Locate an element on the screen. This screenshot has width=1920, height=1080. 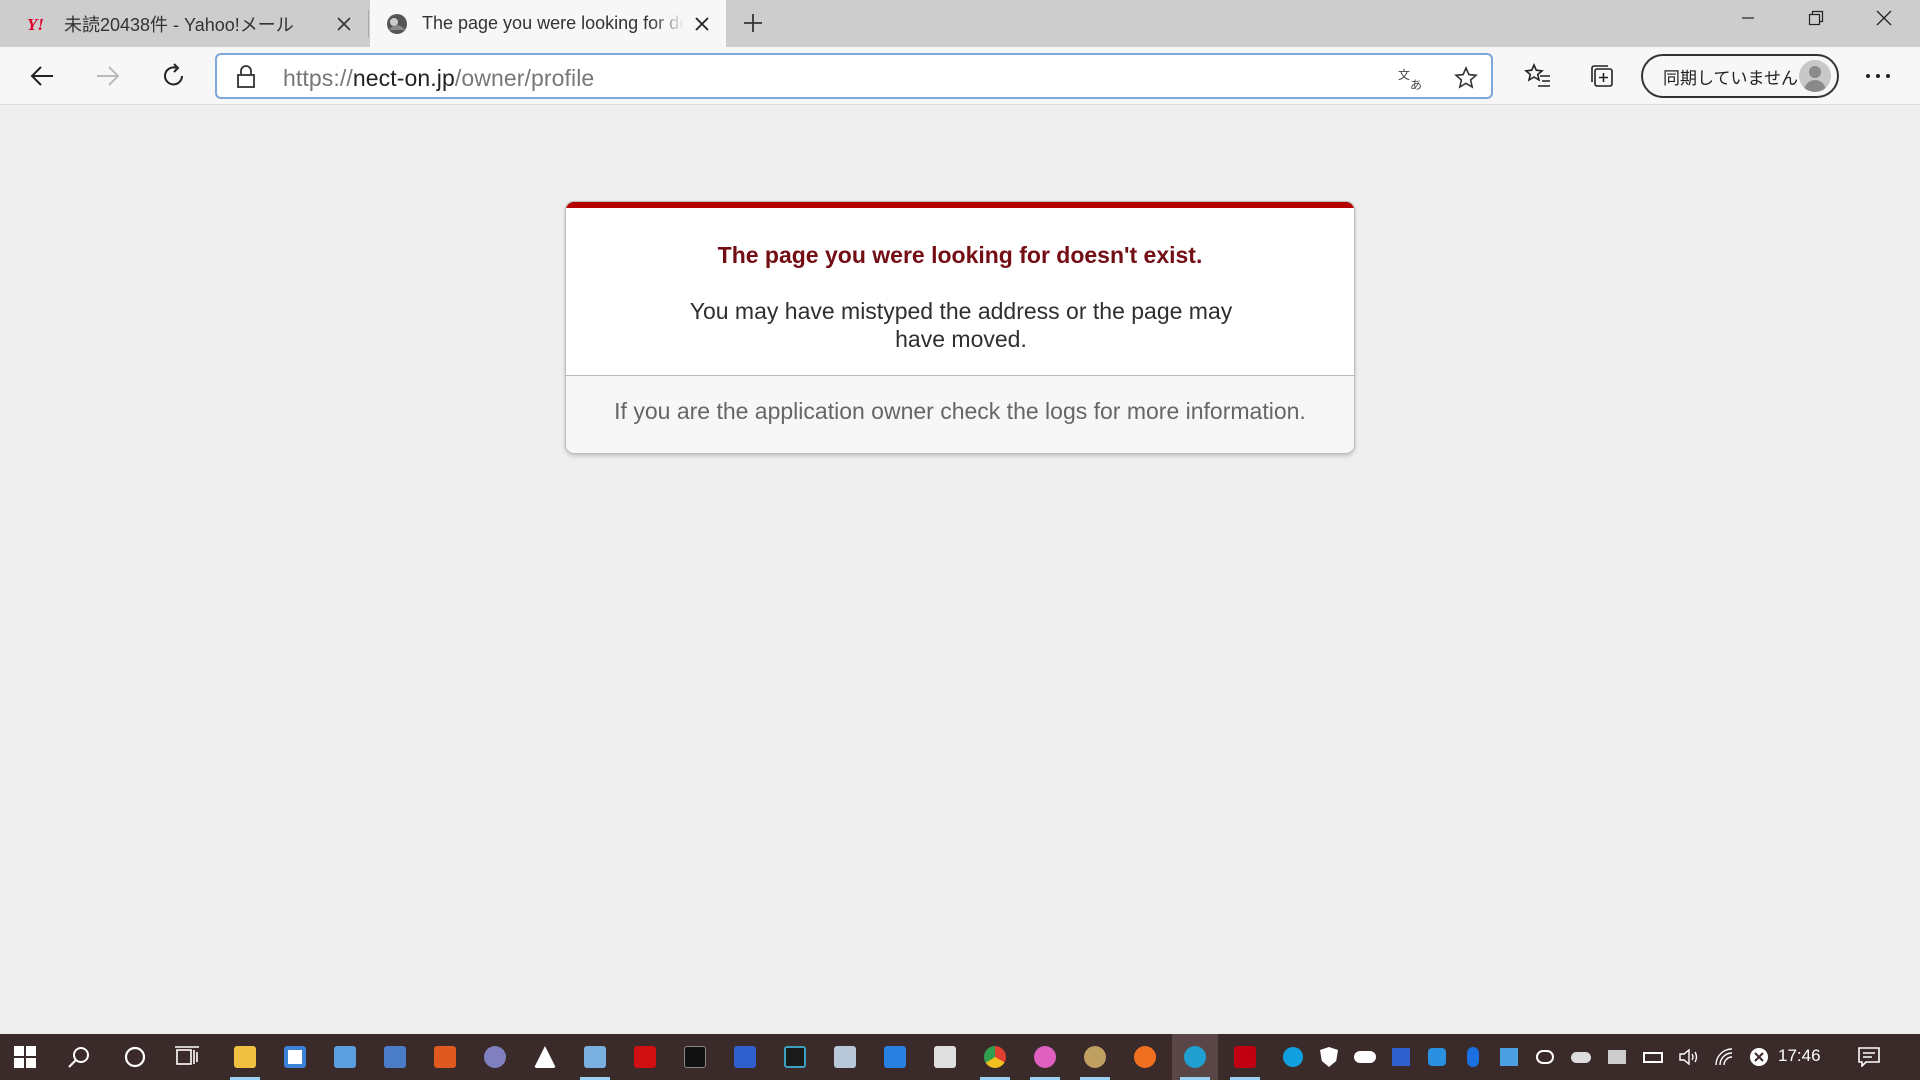
mail-icon is located at coordinates (895, 1057).